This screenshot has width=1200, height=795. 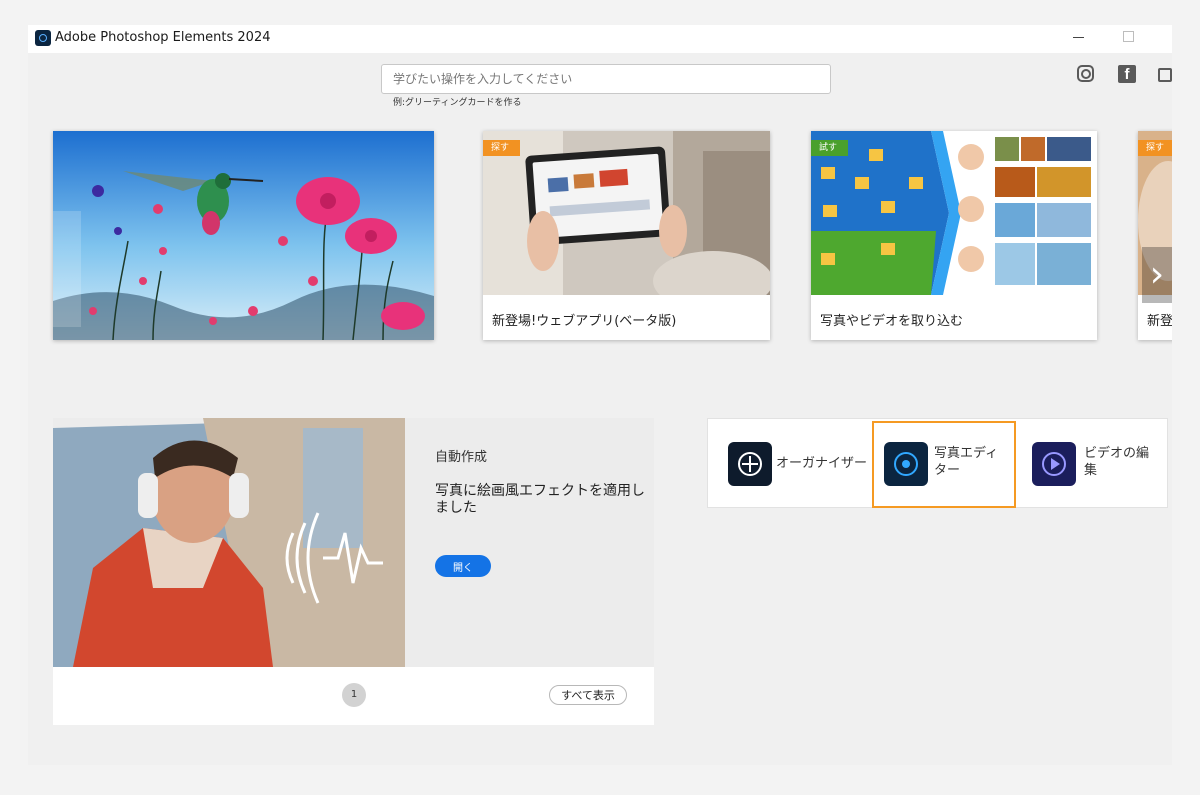 What do you see at coordinates (540, 499) in the screenshot?
I see `promo-title: 写真に絵画風エフェクトを適用しました` at bounding box center [540, 499].